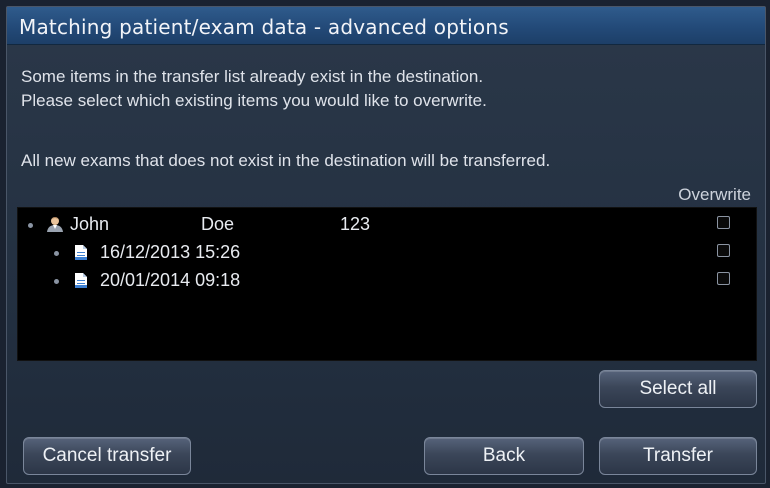 This screenshot has height=488, width=770. Describe the element at coordinates (387, 254) in the screenshot. I see `list-item-exam: 16/12/2013 15:26` at that location.